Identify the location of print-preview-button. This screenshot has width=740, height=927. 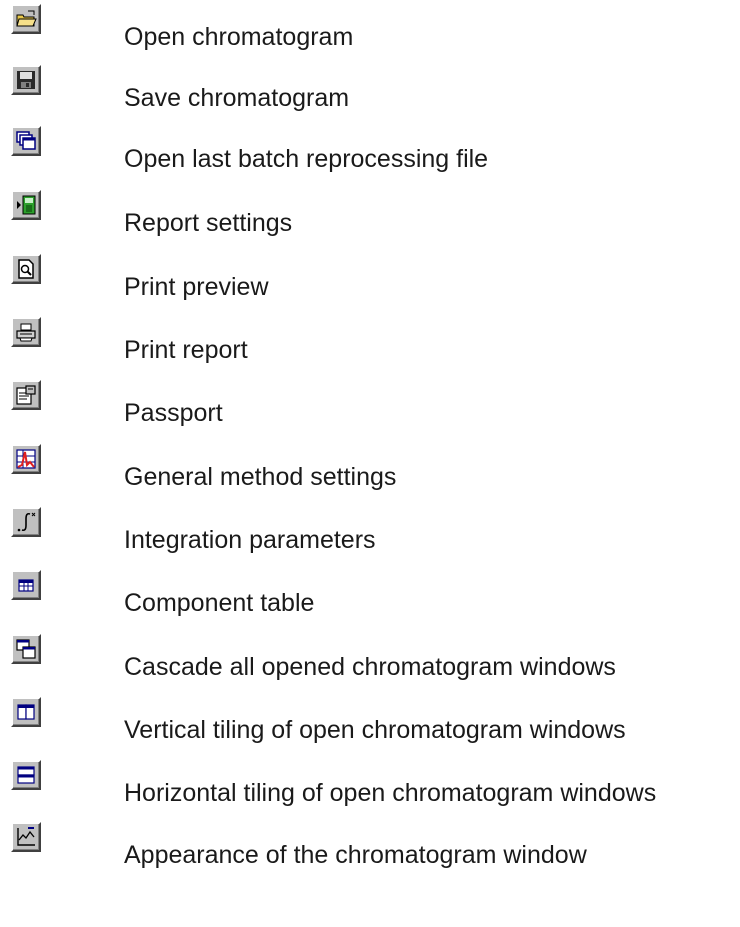
(26, 269).